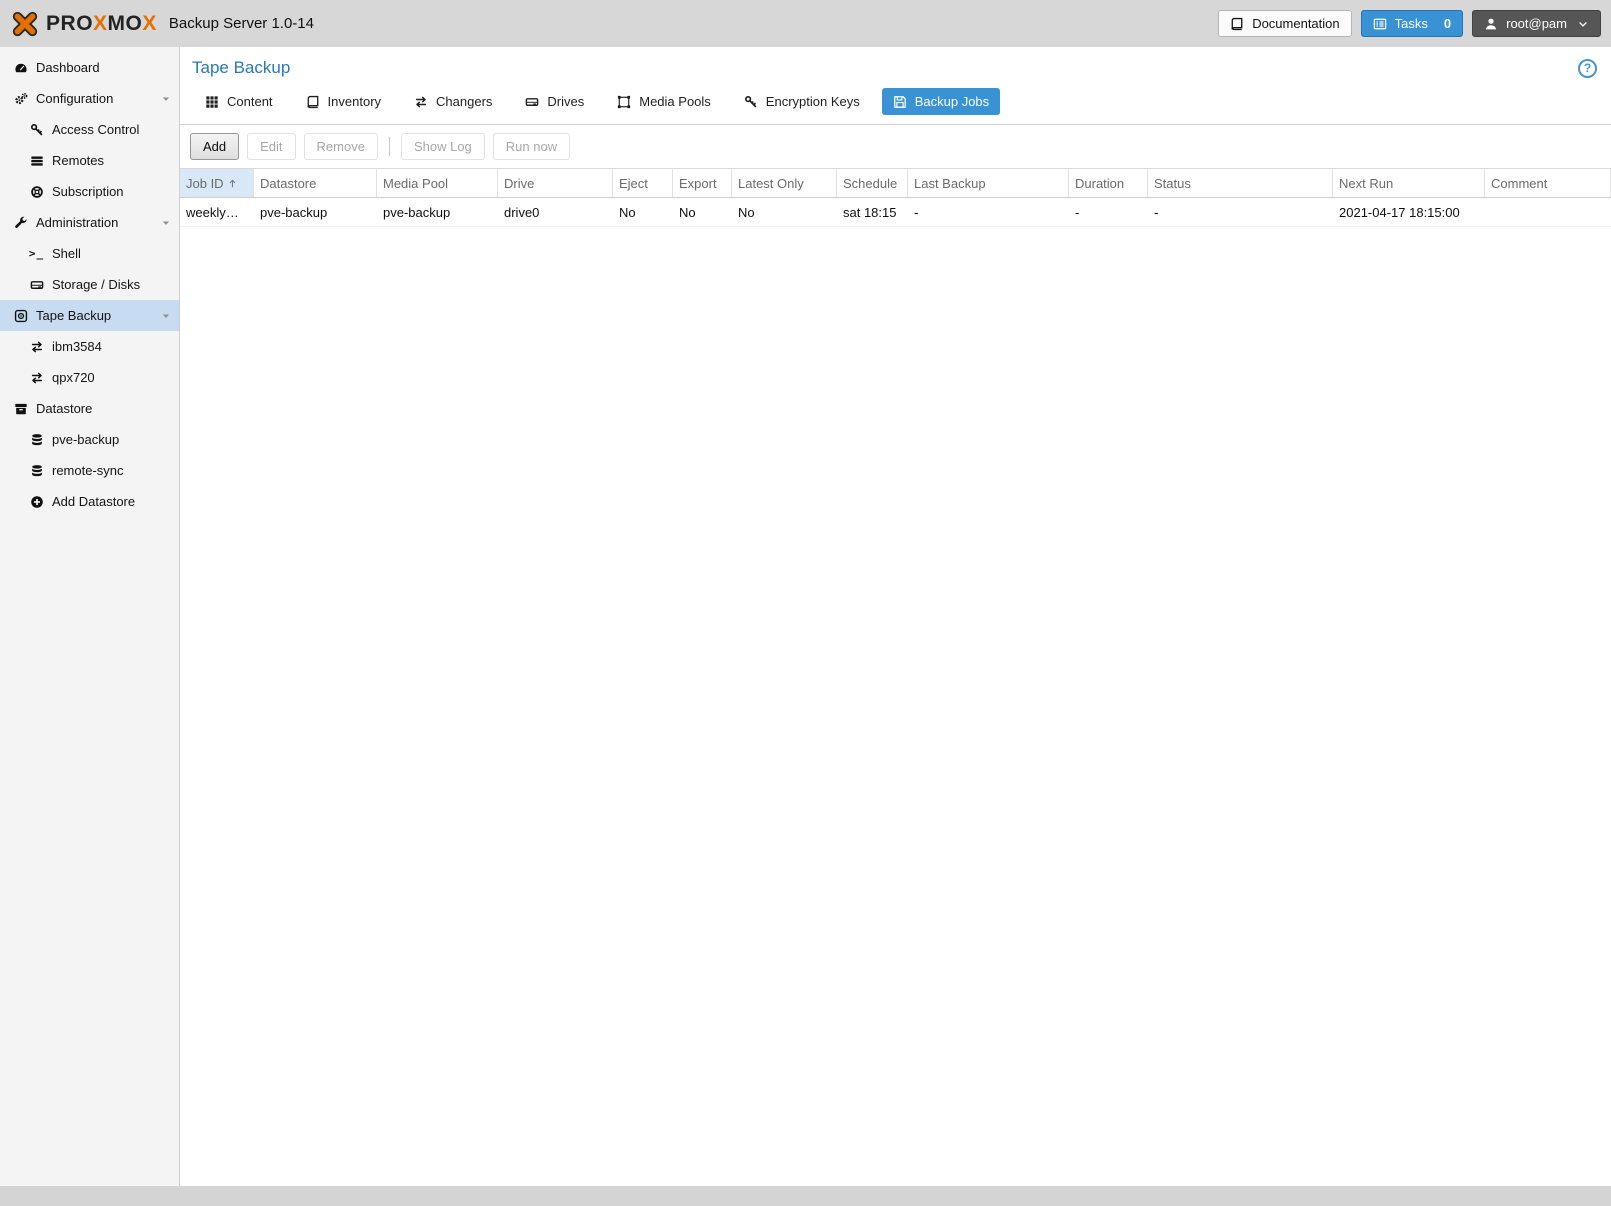 The height and width of the screenshot is (1206, 1611). I want to click on gears-icon, so click(20, 99).